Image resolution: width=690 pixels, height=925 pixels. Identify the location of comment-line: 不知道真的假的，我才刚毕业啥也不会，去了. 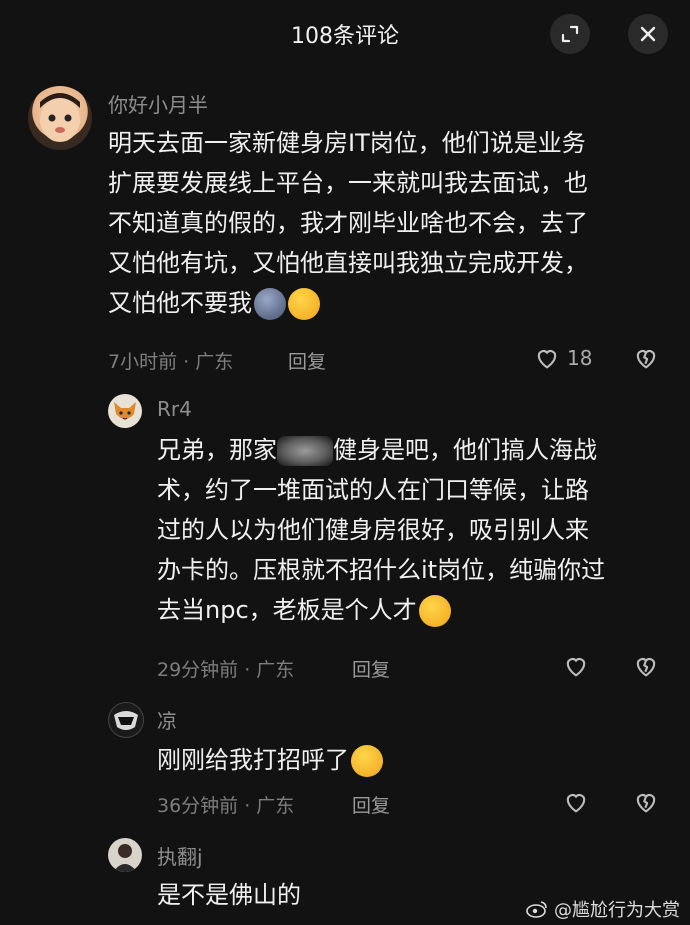
(348, 223).